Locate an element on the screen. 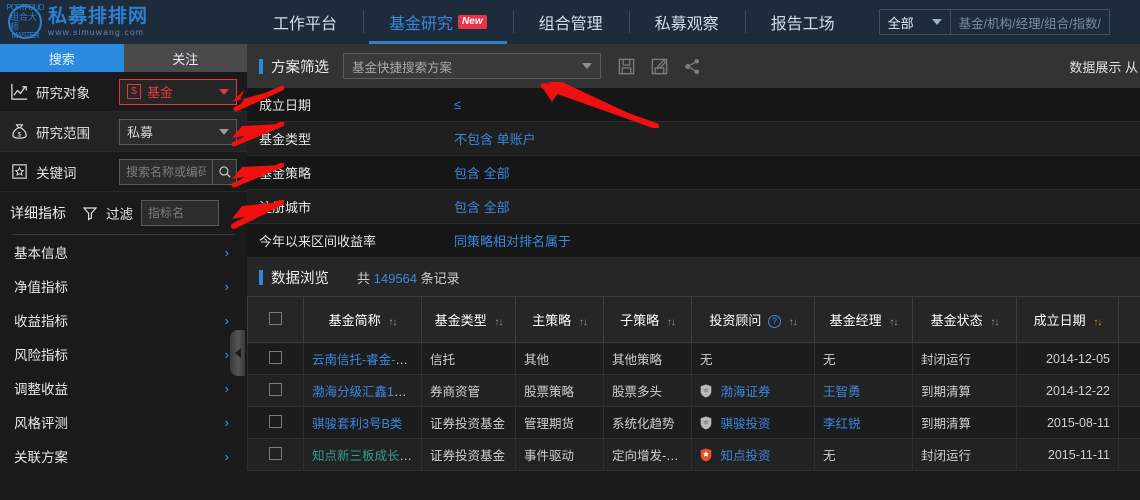 Image resolution: width=1140 pixels, height=500 pixels. filter-value: ≤ is located at coordinates (457, 104).